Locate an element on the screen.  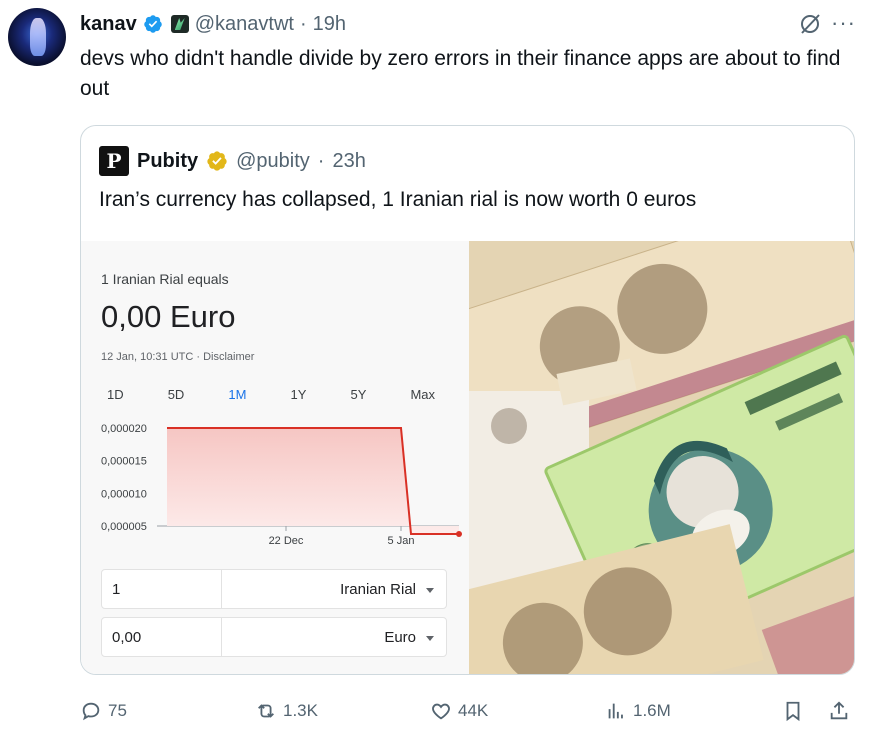
grok-icon is located at coordinates (810, 24).